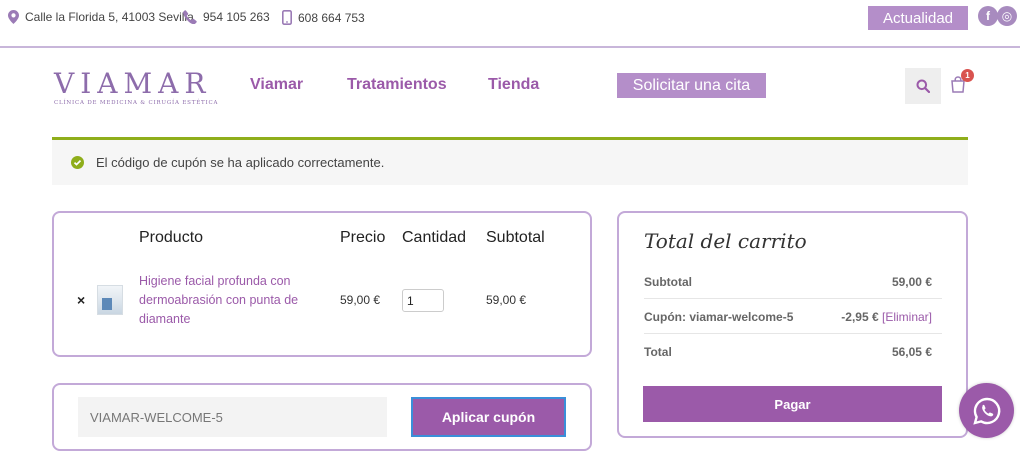 The image size is (1024, 460). Describe the element at coordinates (860, 317) in the screenshot. I see `coupon-discount-value: -2,95 €` at that location.